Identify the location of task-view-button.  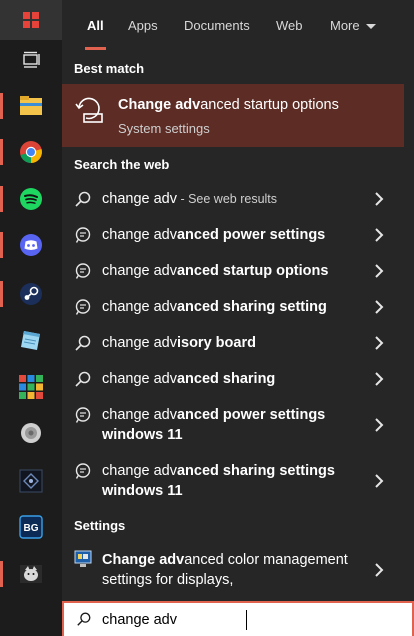
(31, 60).